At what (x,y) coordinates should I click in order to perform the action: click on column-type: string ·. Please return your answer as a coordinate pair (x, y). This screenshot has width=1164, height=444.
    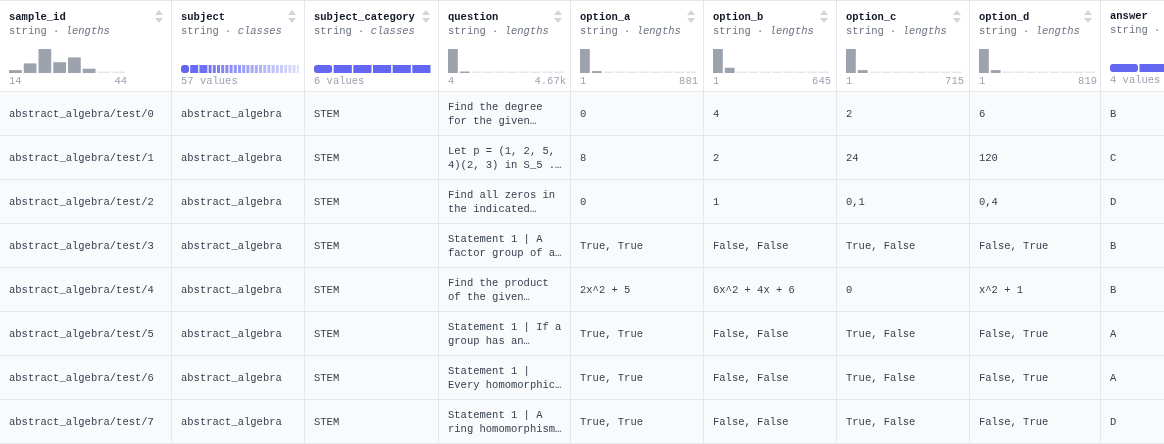
    Looking at the image, I should click on (1136, 30).